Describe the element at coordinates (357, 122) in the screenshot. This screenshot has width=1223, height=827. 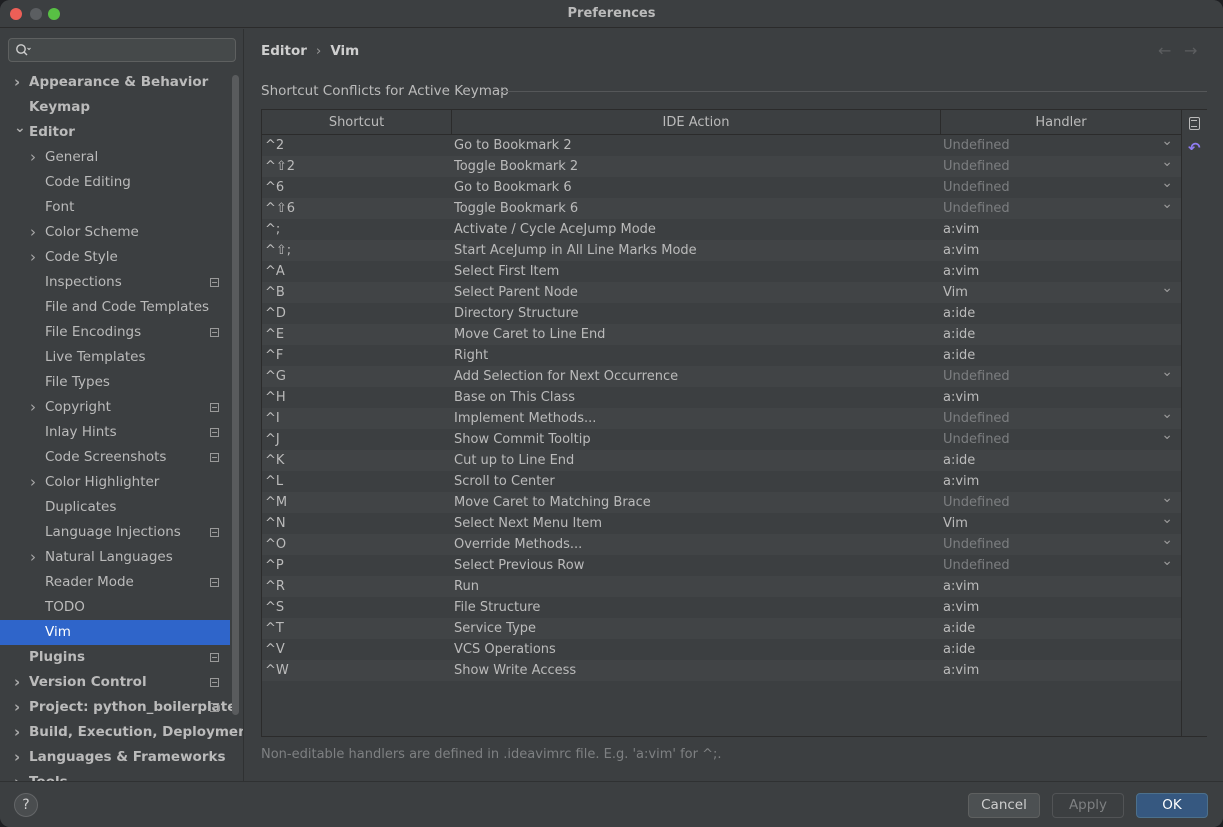
I see `column-header-shortcut: Shortcut` at that location.